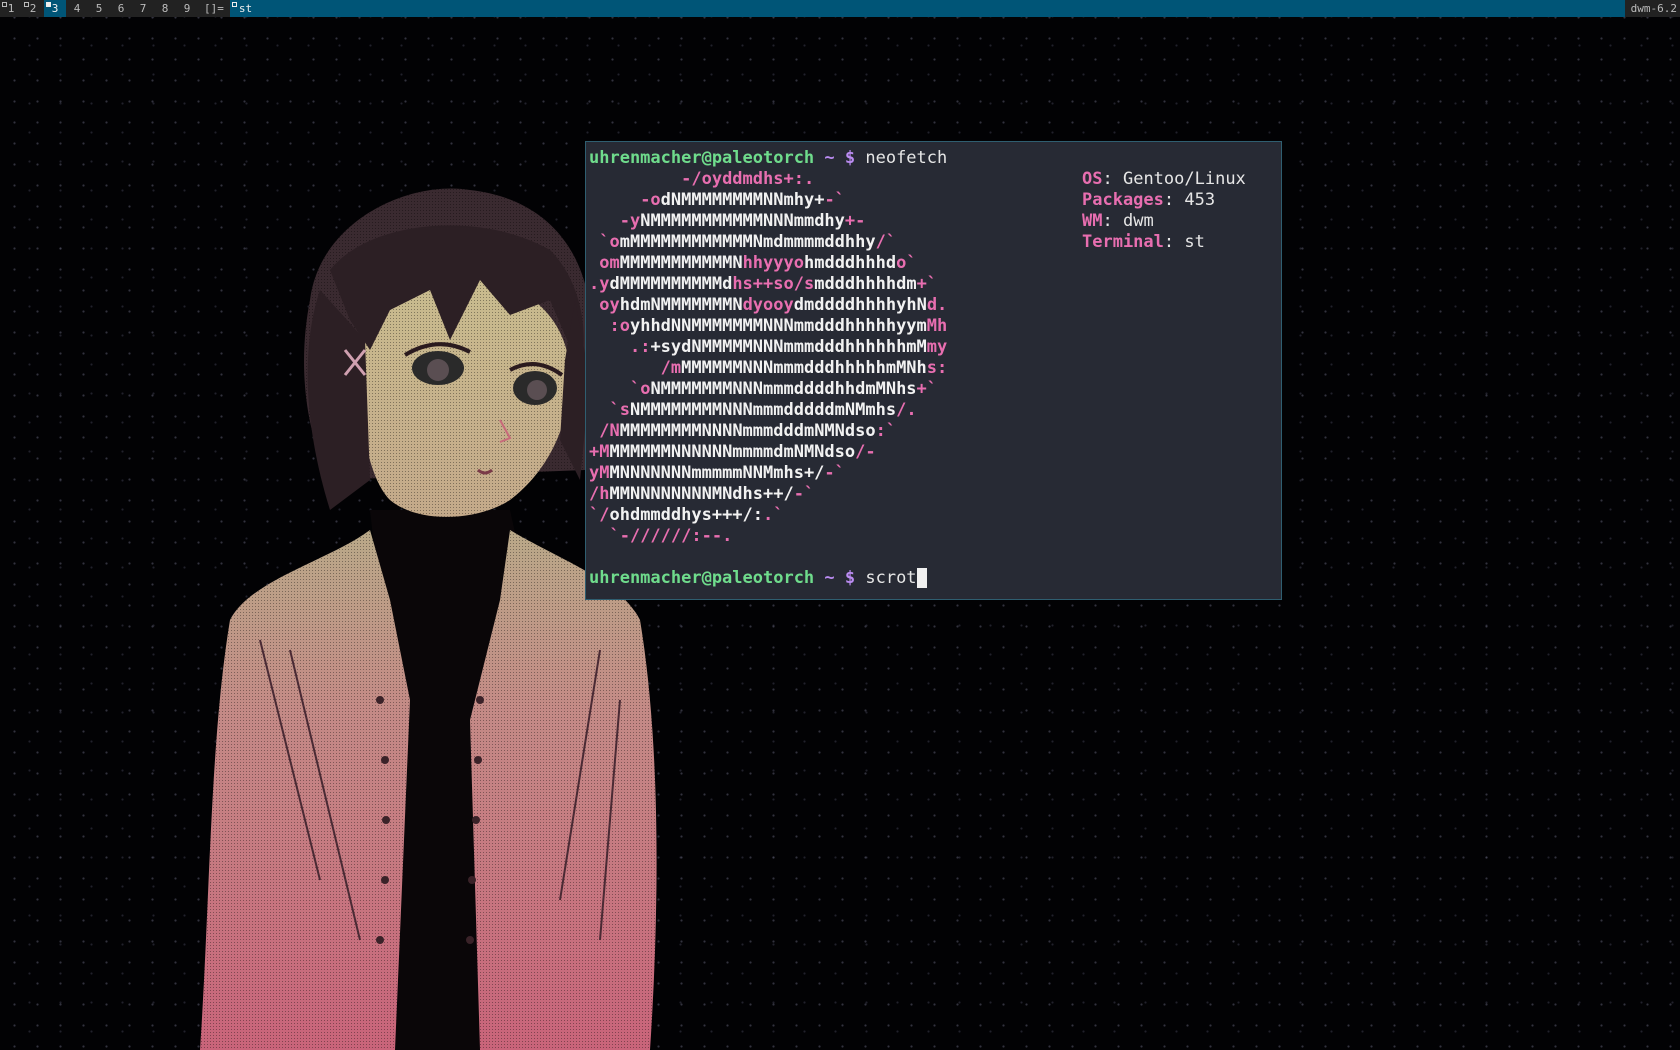 Image resolution: width=1680 pixels, height=1050 pixels. I want to click on layout-indicator: []=, so click(214, 8).